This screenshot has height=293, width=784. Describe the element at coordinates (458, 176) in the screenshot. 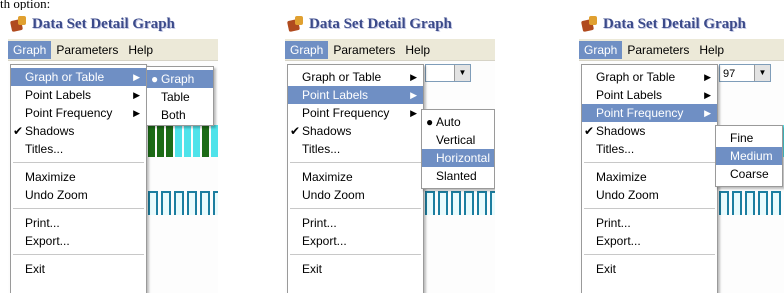

I see `submenu-item-slanted: Slanted` at that location.